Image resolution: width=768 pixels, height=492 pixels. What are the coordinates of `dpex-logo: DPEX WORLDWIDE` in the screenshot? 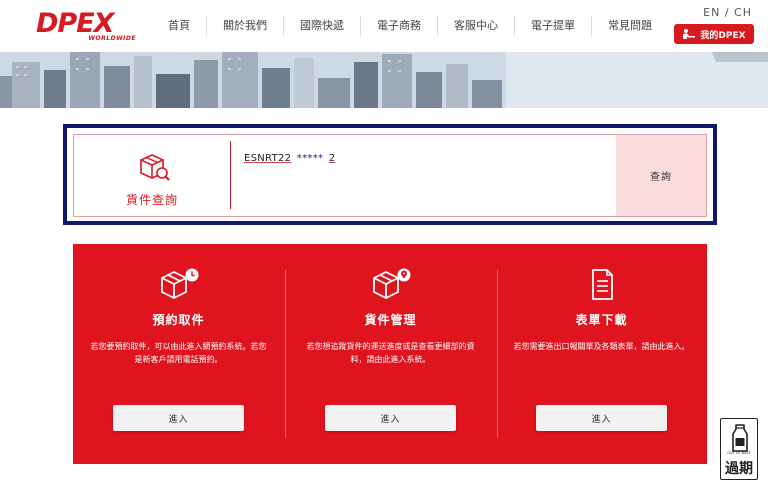 It's located at (88, 26).